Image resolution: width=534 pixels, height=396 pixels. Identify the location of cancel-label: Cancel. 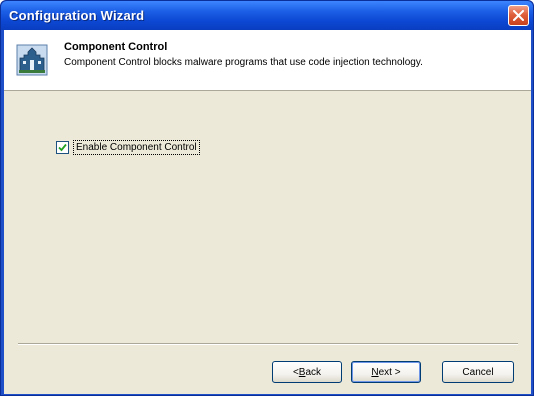
(478, 372).